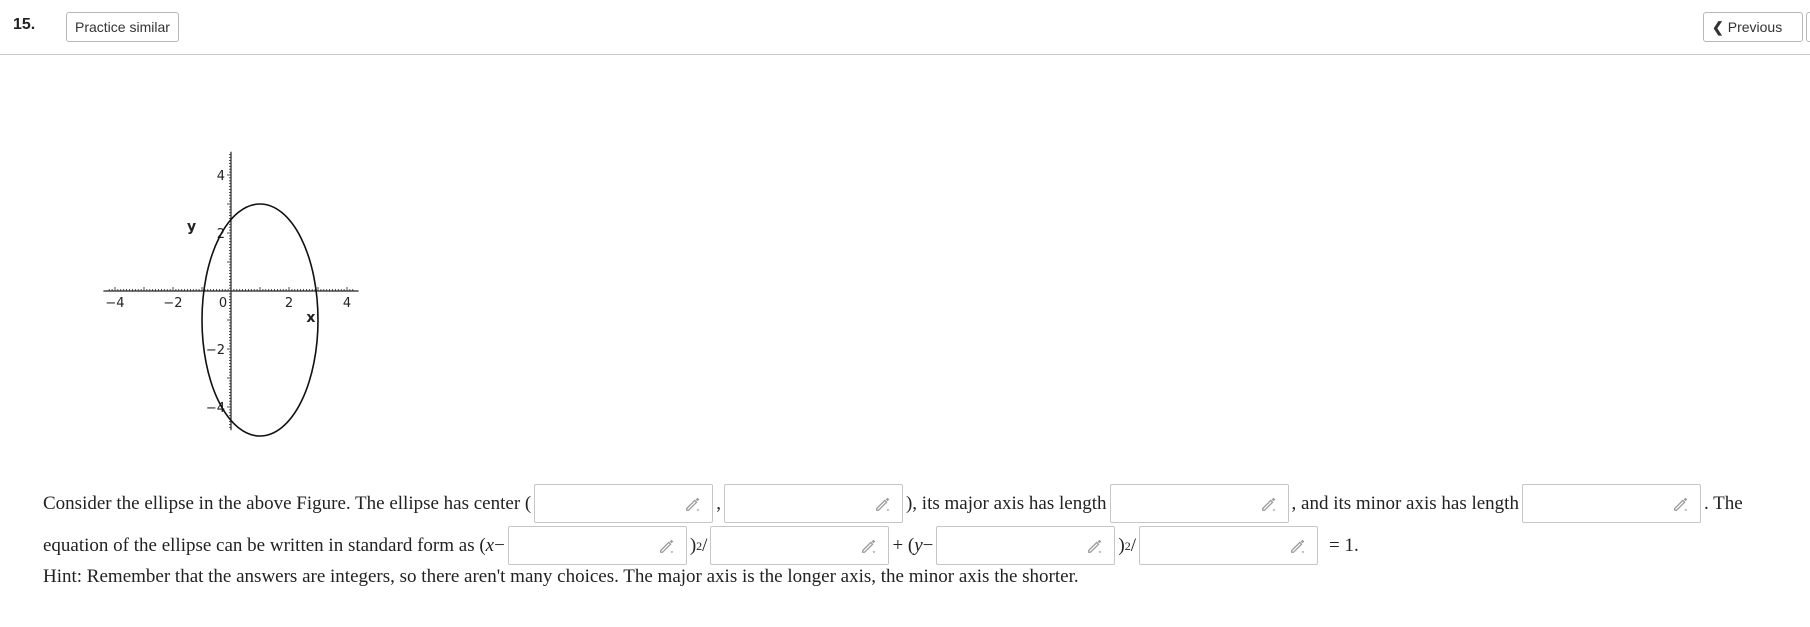 Image resolution: width=1810 pixels, height=627 pixels. I want to click on x-tick-label: −2, so click(172, 303).